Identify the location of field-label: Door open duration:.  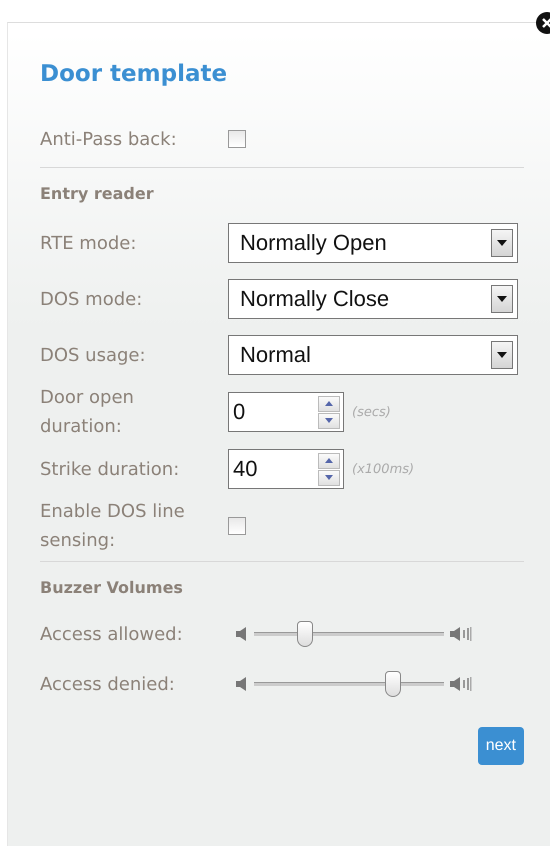
(87, 412).